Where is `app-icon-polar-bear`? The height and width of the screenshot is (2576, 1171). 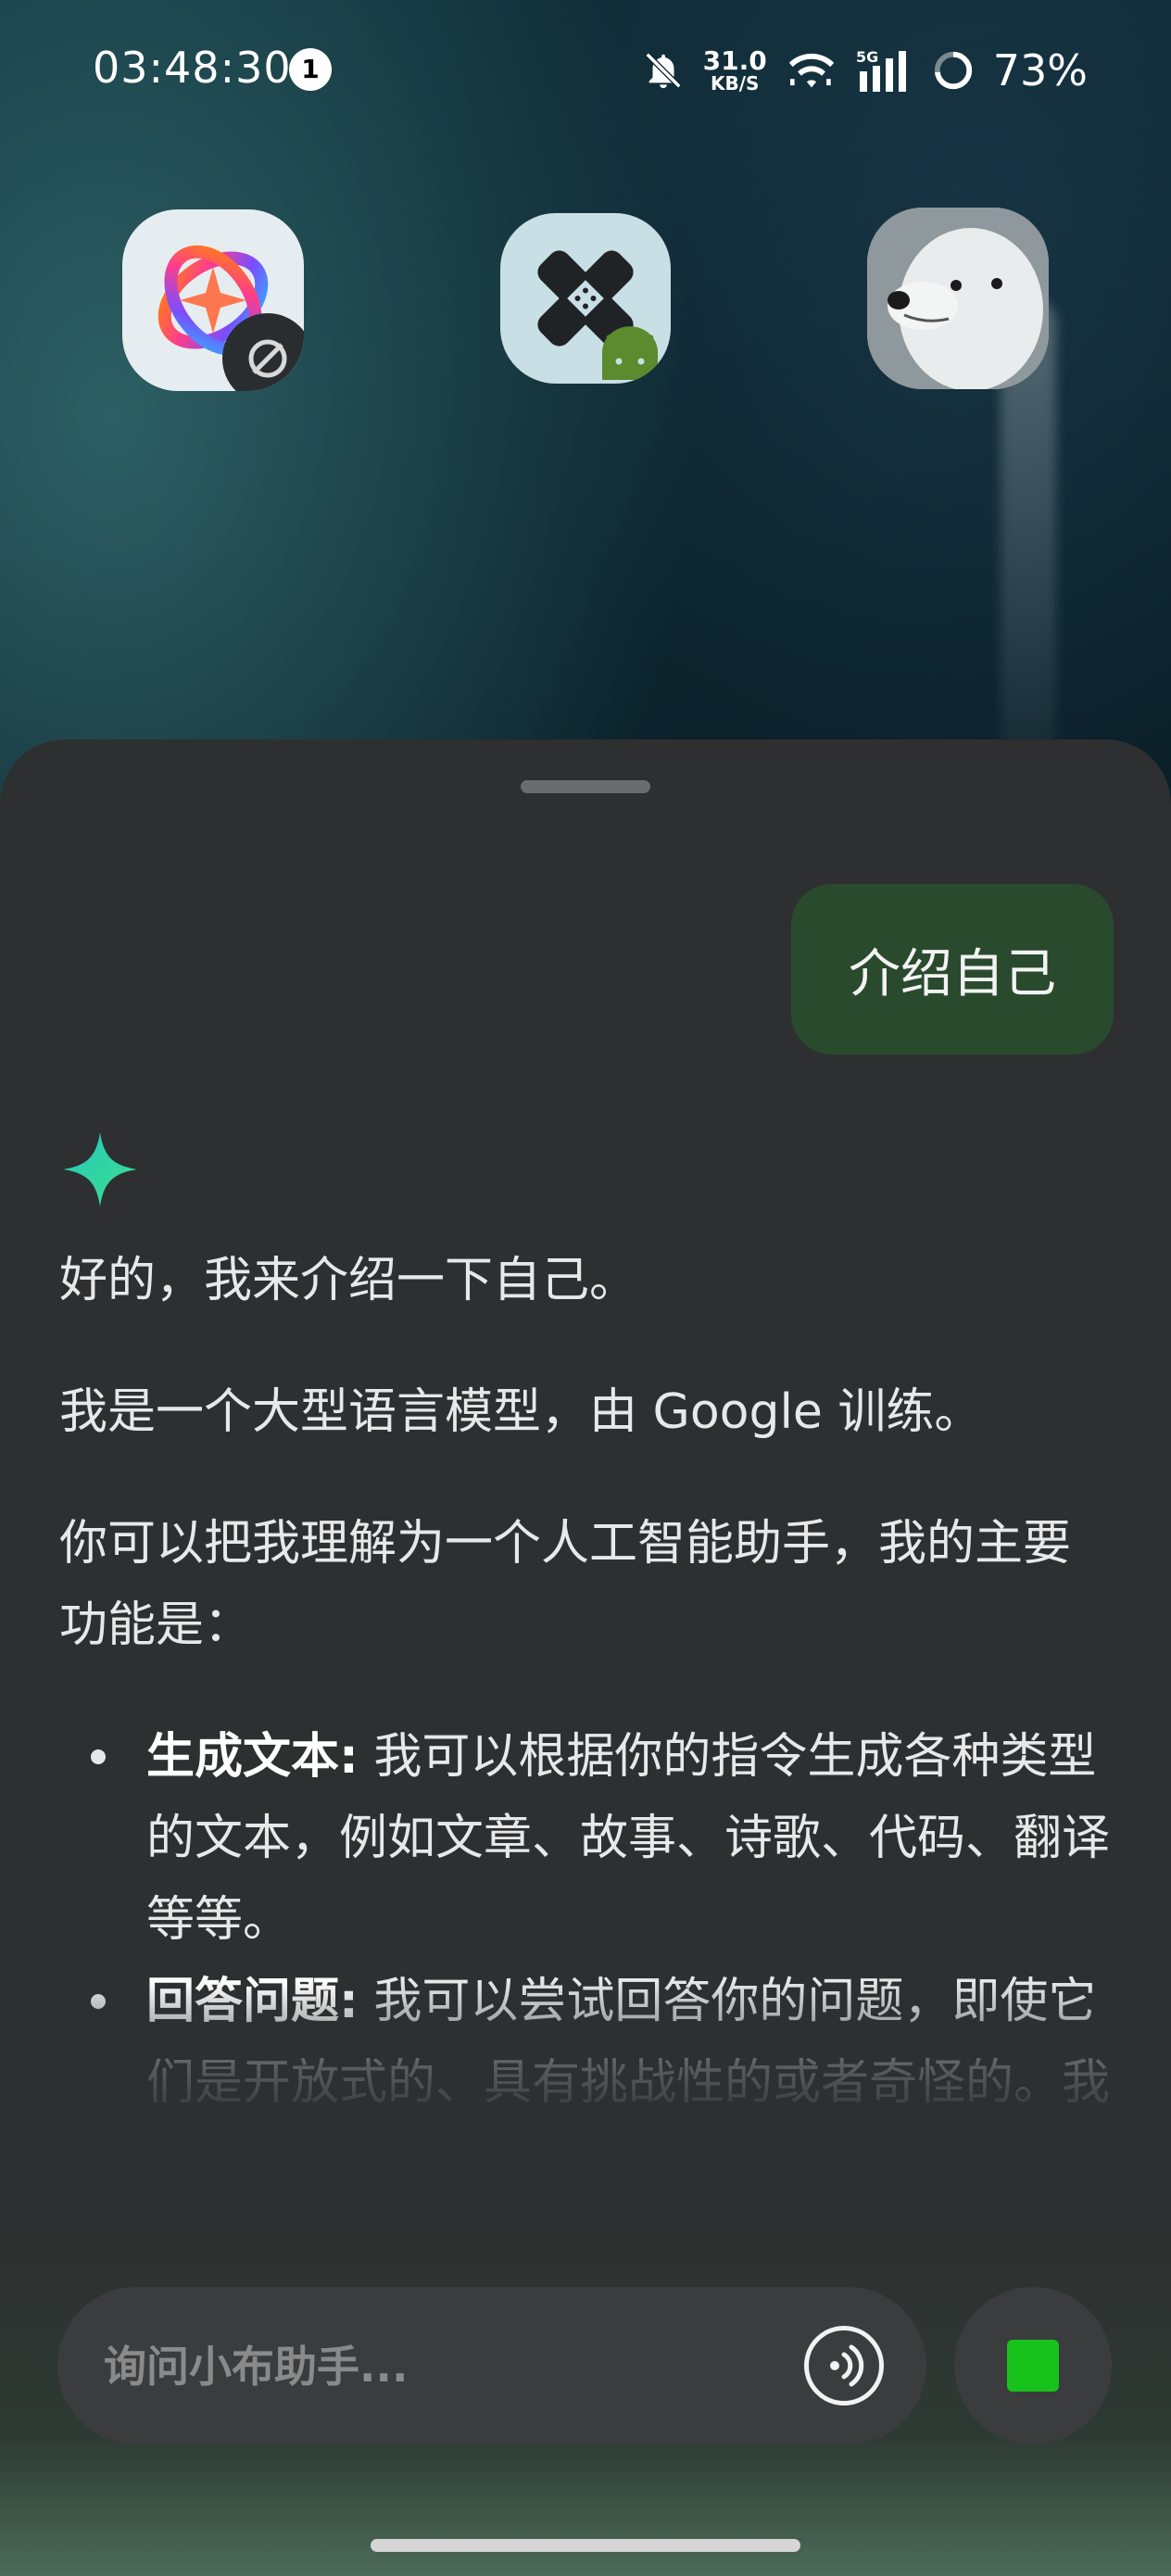
app-icon-polar-bear is located at coordinates (958, 298).